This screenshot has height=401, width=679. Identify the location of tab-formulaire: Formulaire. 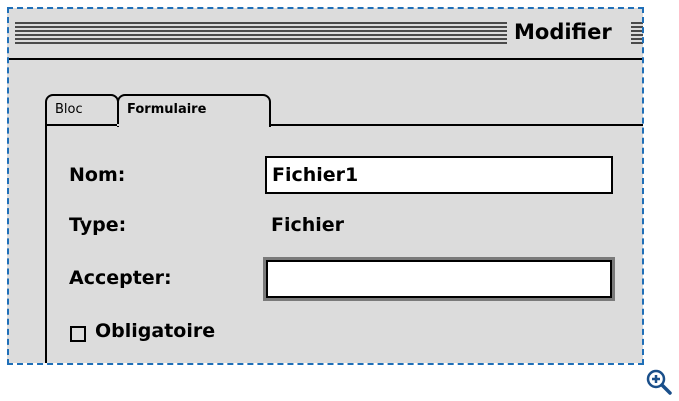
(194, 110).